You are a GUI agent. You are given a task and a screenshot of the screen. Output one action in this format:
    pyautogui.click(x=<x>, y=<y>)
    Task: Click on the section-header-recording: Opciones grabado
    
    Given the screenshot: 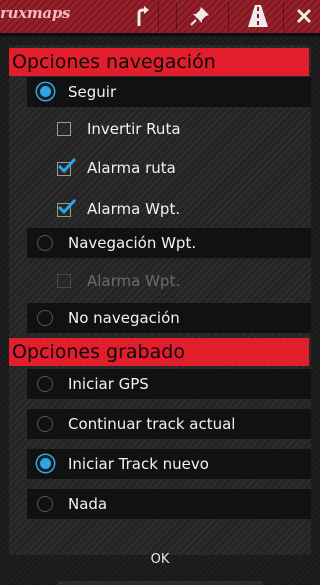 What is the action you would take?
    pyautogui.click(x=159, y=352)
    